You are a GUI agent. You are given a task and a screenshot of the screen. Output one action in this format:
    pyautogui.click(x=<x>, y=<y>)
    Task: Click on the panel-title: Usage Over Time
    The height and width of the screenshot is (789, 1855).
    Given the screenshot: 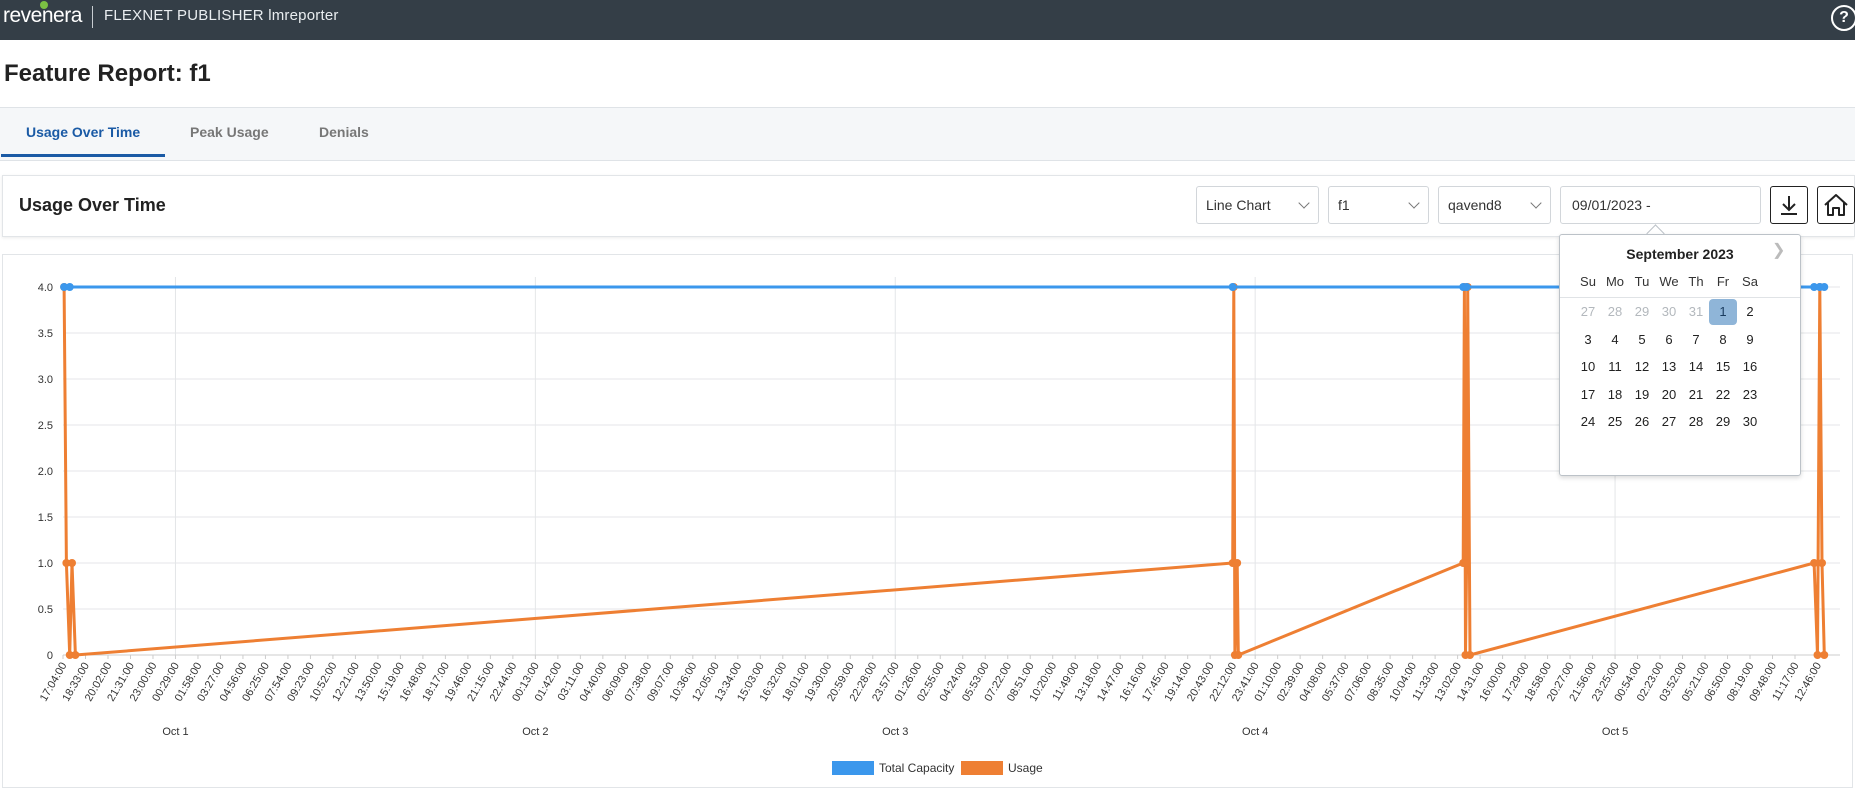 What is the action you would take?
    pyautogui.click(x=92, y=205)
    